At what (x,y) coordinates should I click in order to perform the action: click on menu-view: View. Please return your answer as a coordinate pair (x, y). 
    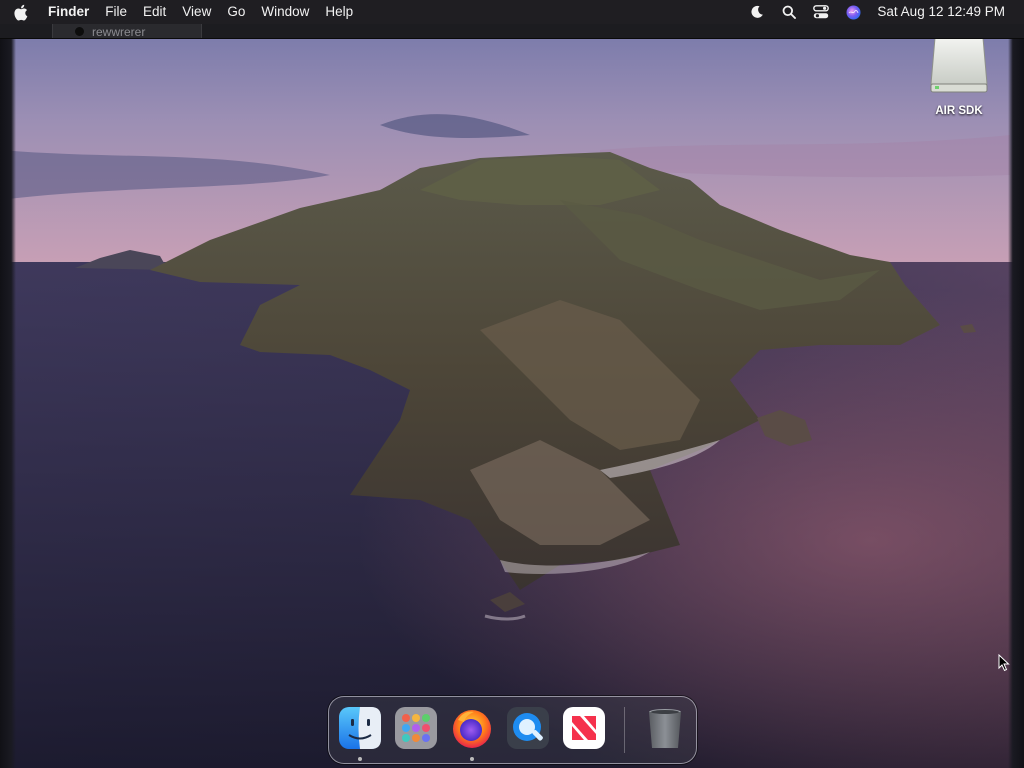
    Looking at the image, I should click on (196, 12).